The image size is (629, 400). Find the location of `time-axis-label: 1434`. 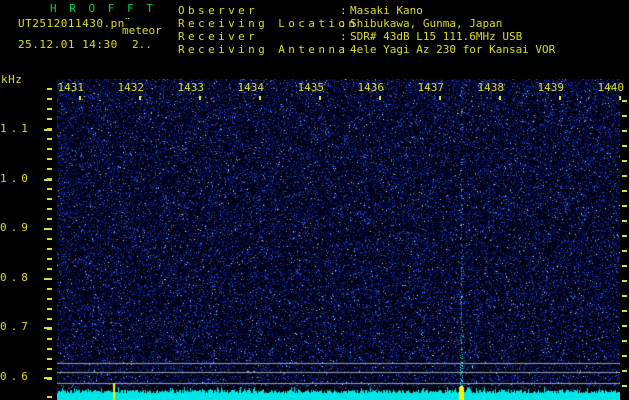

time-axis-label: 1434 is located at coordinates (251, 87).